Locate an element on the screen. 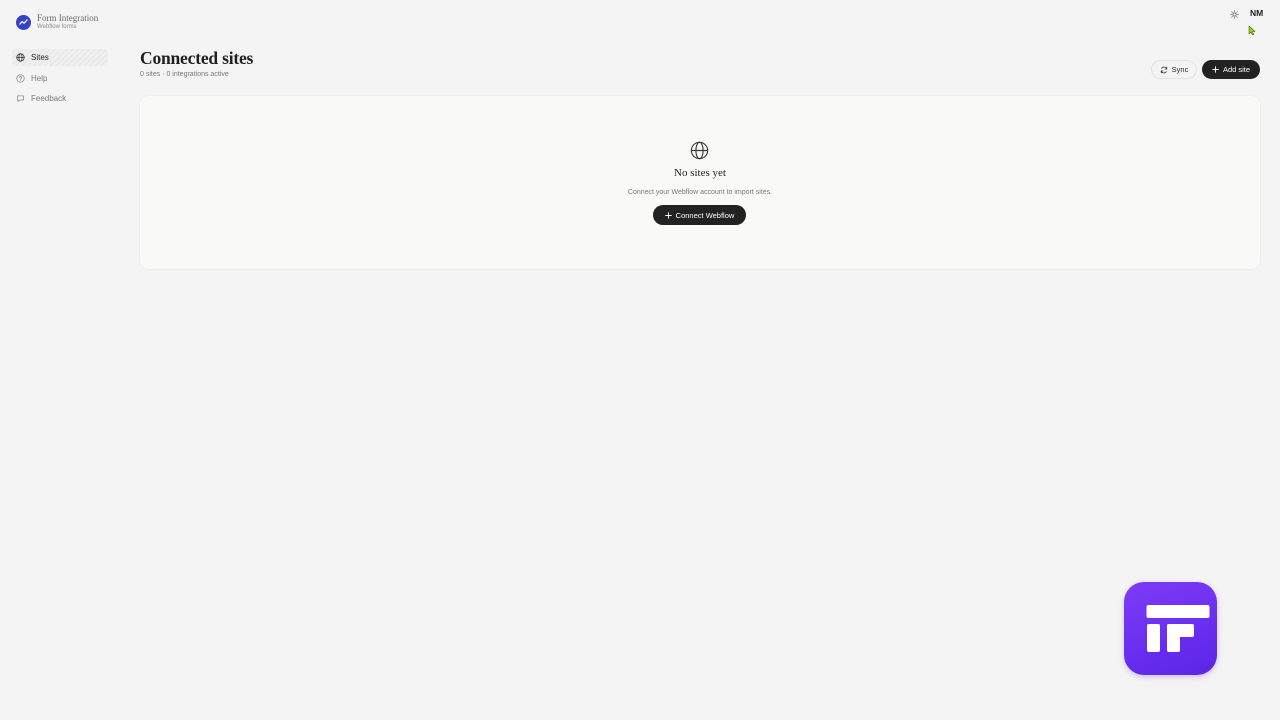 This screenshot has width=1280, height=720. add-site-button-label: Add site is located at coordinates (1236, 69).